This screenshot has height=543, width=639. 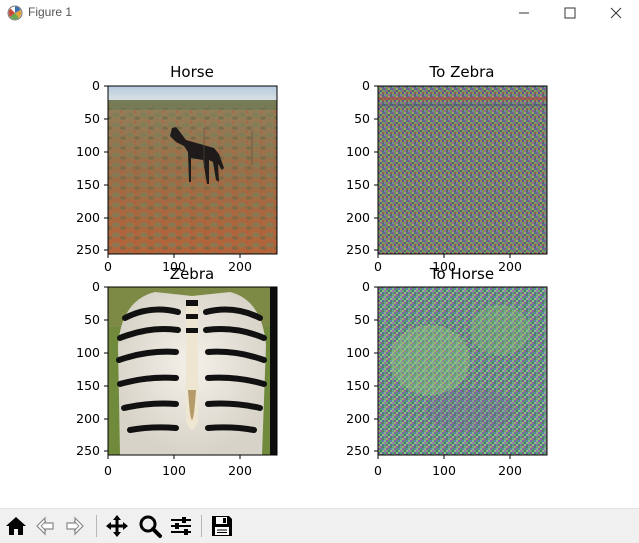 I want to click on back-arrow-icon, so click(x=45, y=526).